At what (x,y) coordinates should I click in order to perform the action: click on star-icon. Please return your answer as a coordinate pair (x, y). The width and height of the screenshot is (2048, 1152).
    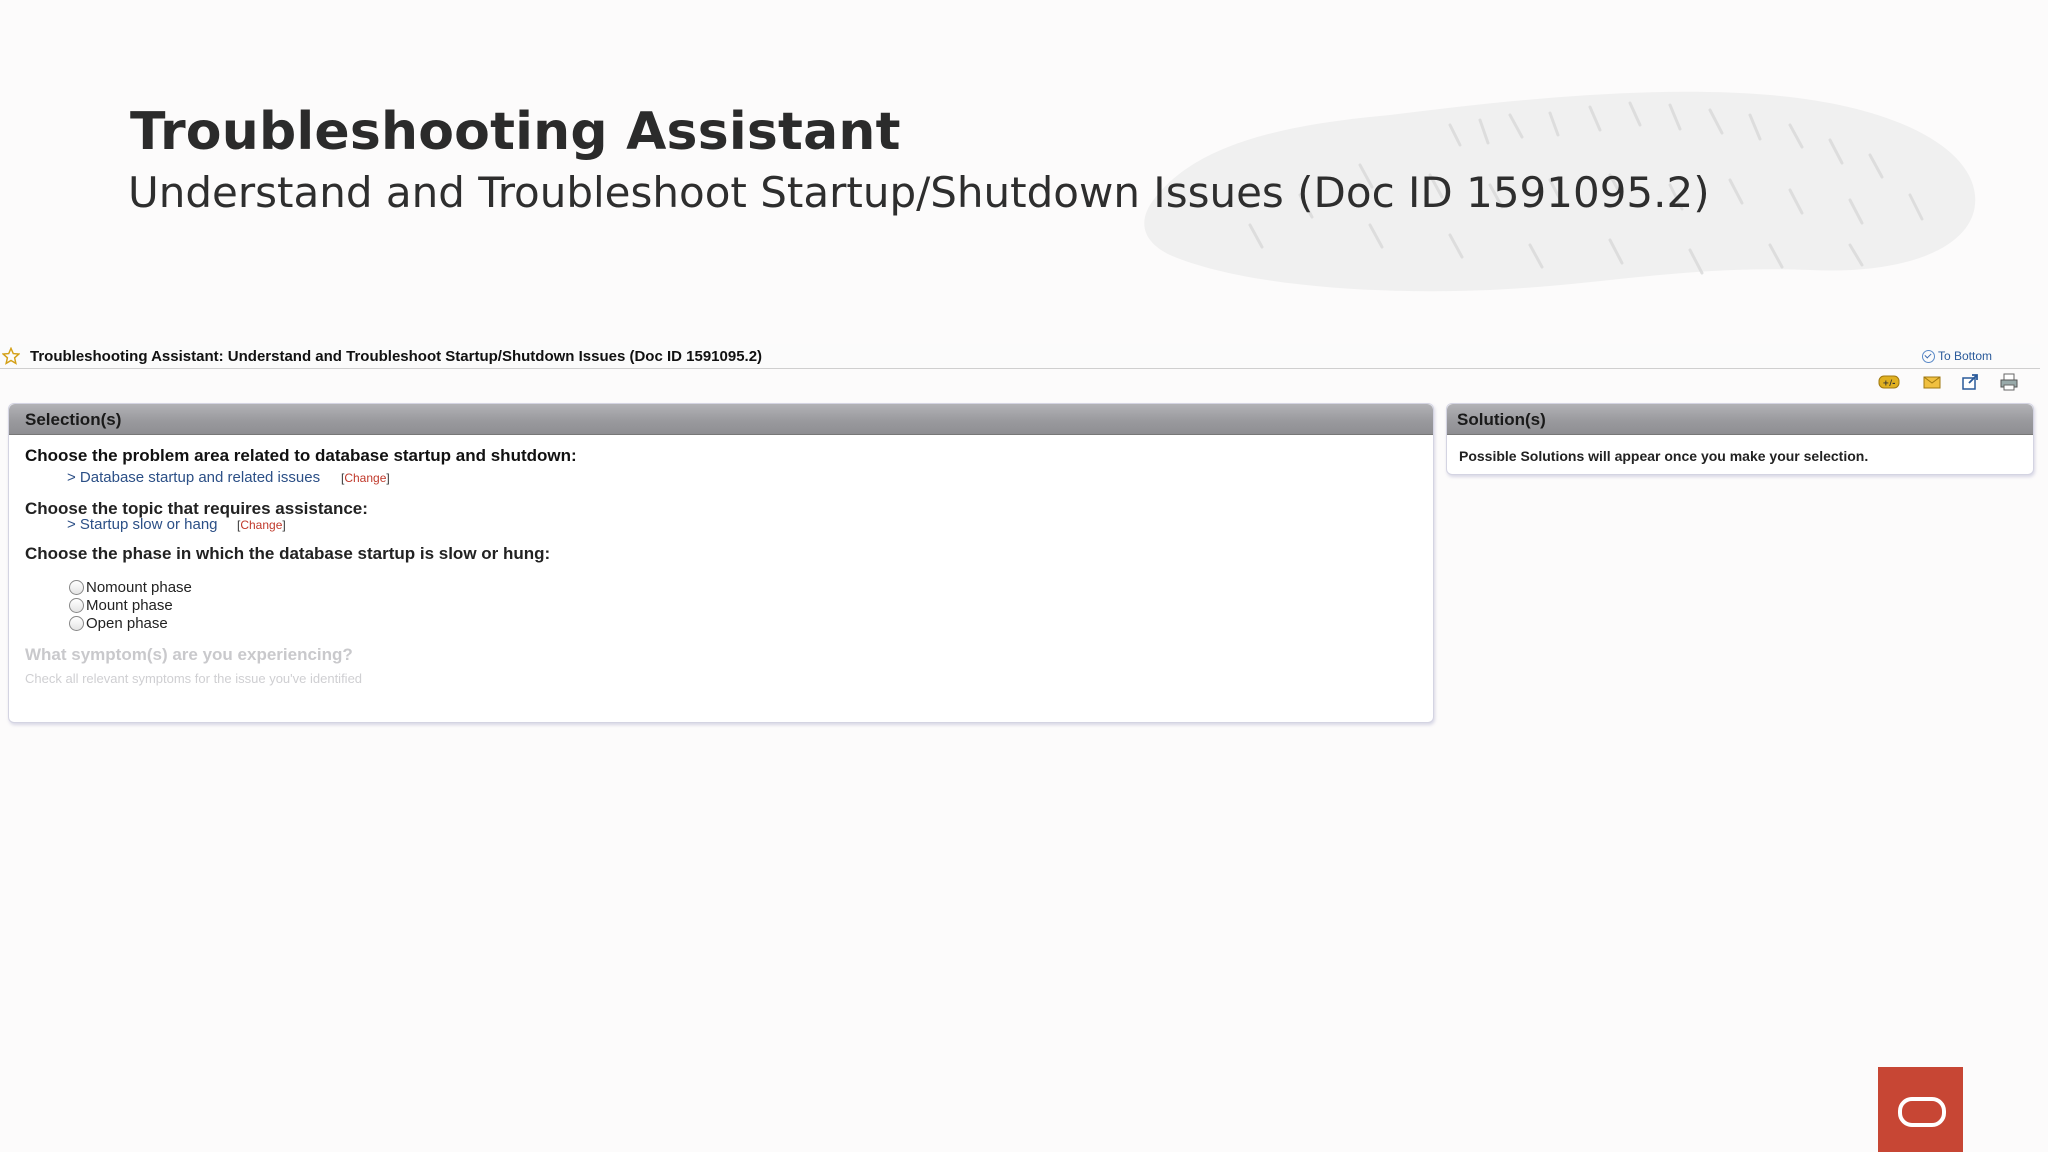
    Looking at the image, I should click on (11, 356).